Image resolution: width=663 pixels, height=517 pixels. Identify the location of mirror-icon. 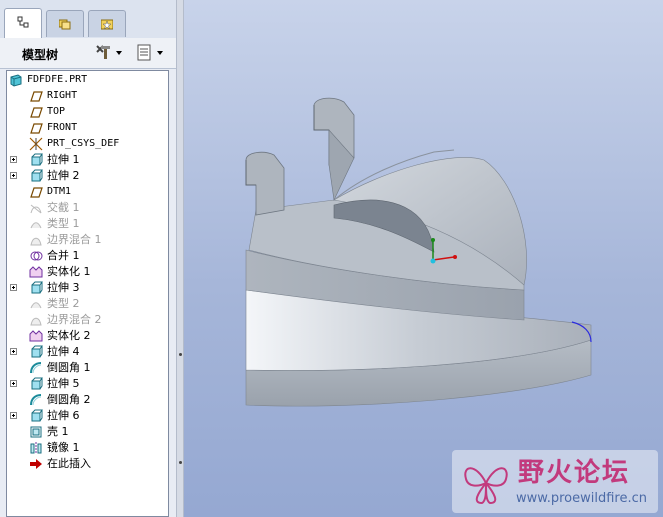
(36, 448).